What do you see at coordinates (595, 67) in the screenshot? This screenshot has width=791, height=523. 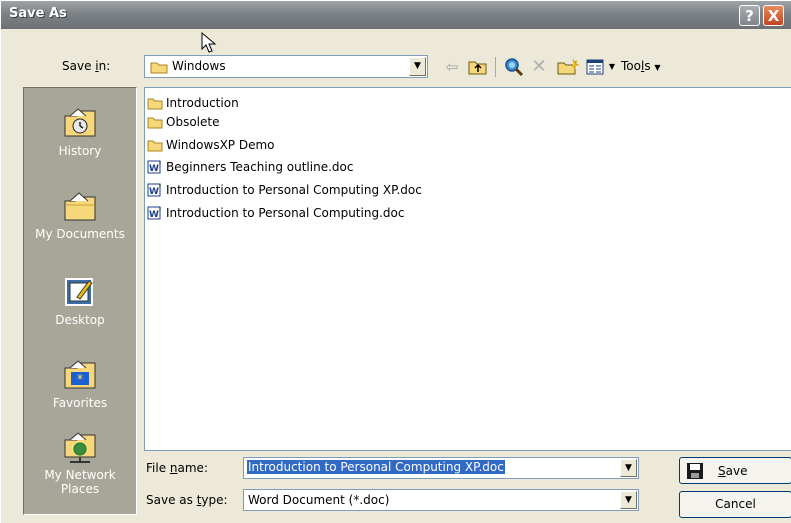 I see `views-icon` at bounding box center [595, 67].